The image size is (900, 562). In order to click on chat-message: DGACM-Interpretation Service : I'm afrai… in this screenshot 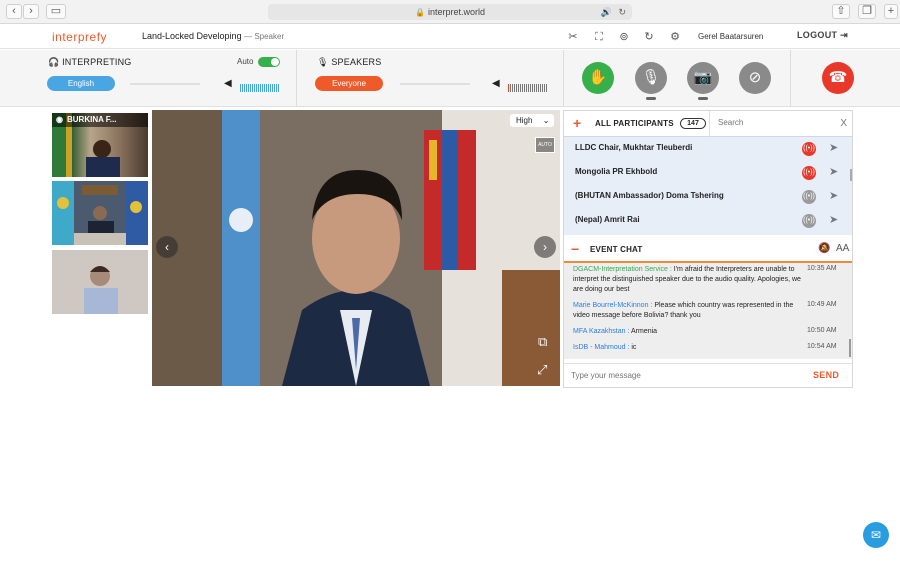, I will do `click(691, 280)`.